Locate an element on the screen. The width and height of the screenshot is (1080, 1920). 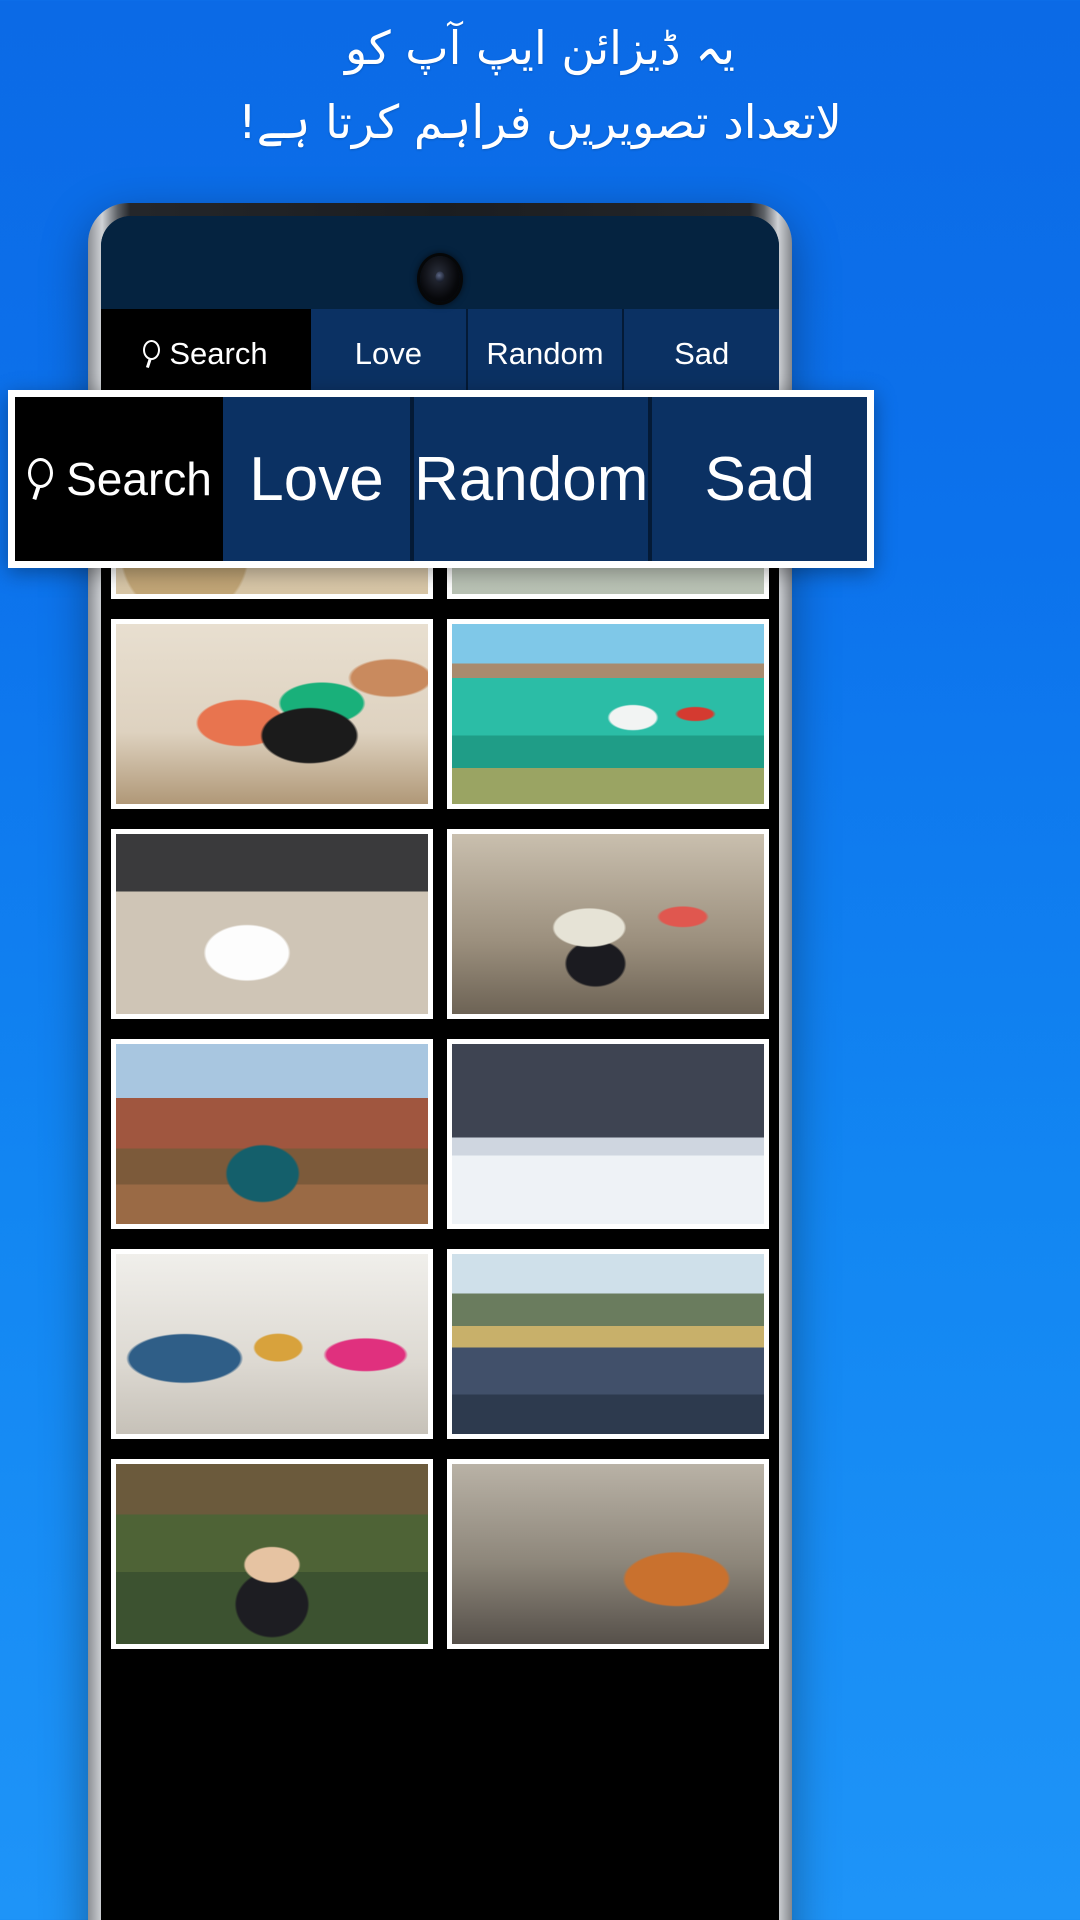
headline-line-2: لاتعداد تصویریں فراہم کرتا ہے! is located at coordinates (540, 121).